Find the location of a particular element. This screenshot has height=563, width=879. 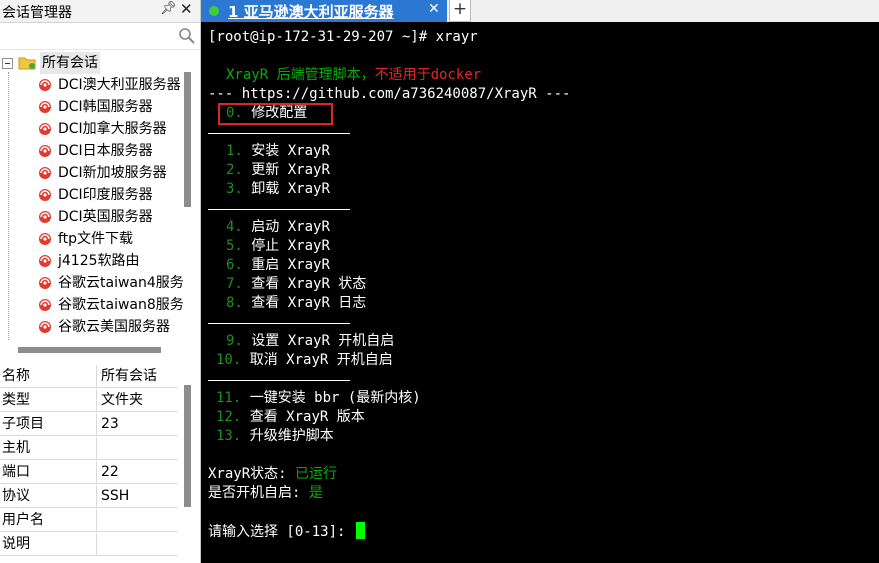

docker-warning: 不适用于docker is located at coordinates (428, 75).